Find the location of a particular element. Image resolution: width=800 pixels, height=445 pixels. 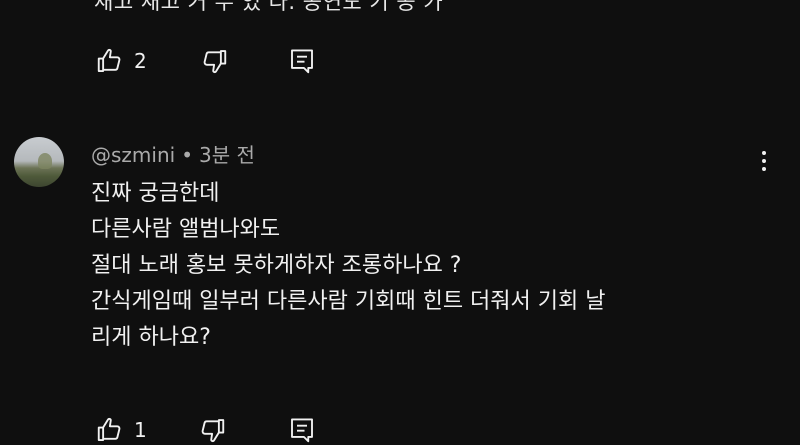

previous-comment-actions: 2 is located at coordinates (206, 61).